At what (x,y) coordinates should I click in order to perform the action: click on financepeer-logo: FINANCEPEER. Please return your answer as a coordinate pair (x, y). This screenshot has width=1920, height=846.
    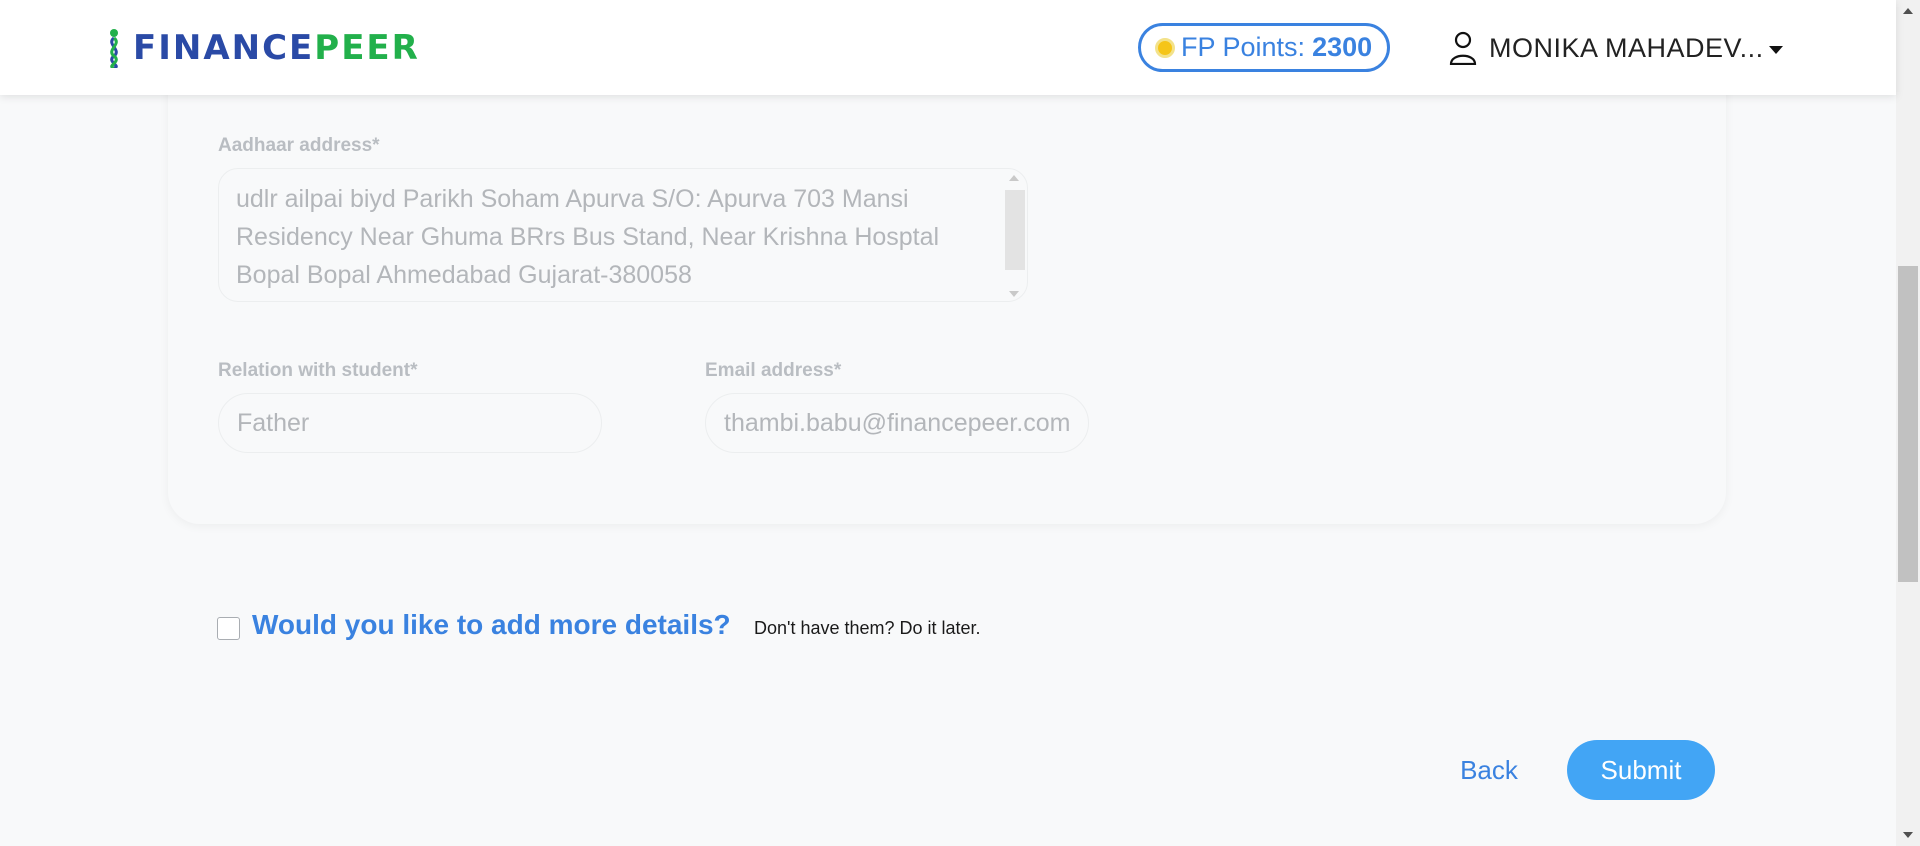
    Looking at the image, I should click on (262, 48).